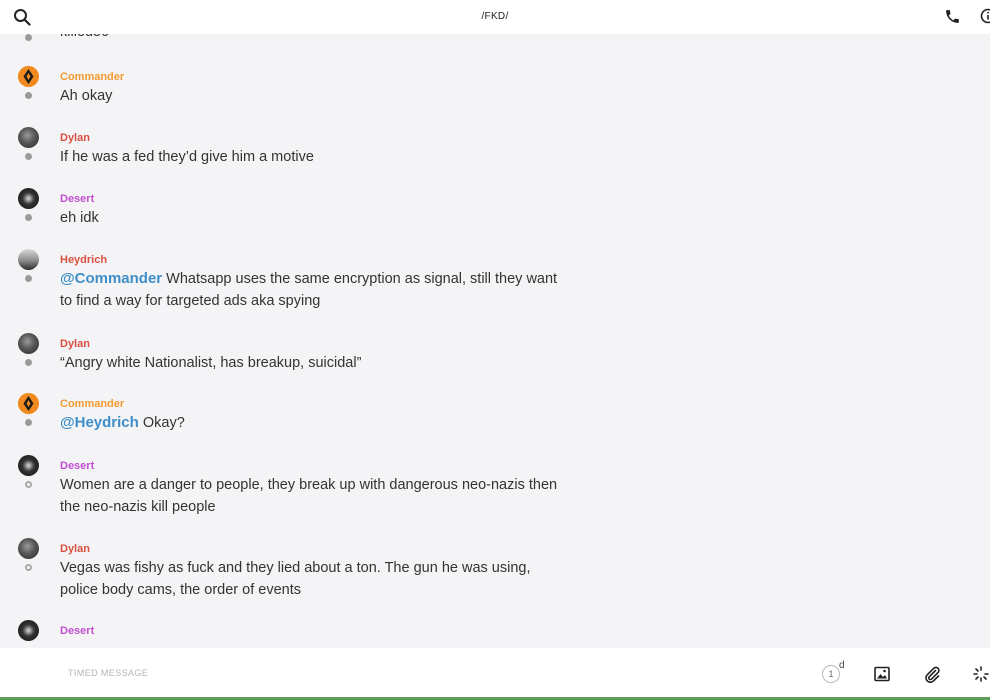  What do you see at coordinates (952, 16) in the screenshot?
I see `phone-icon` at bounding box center [952, 16].